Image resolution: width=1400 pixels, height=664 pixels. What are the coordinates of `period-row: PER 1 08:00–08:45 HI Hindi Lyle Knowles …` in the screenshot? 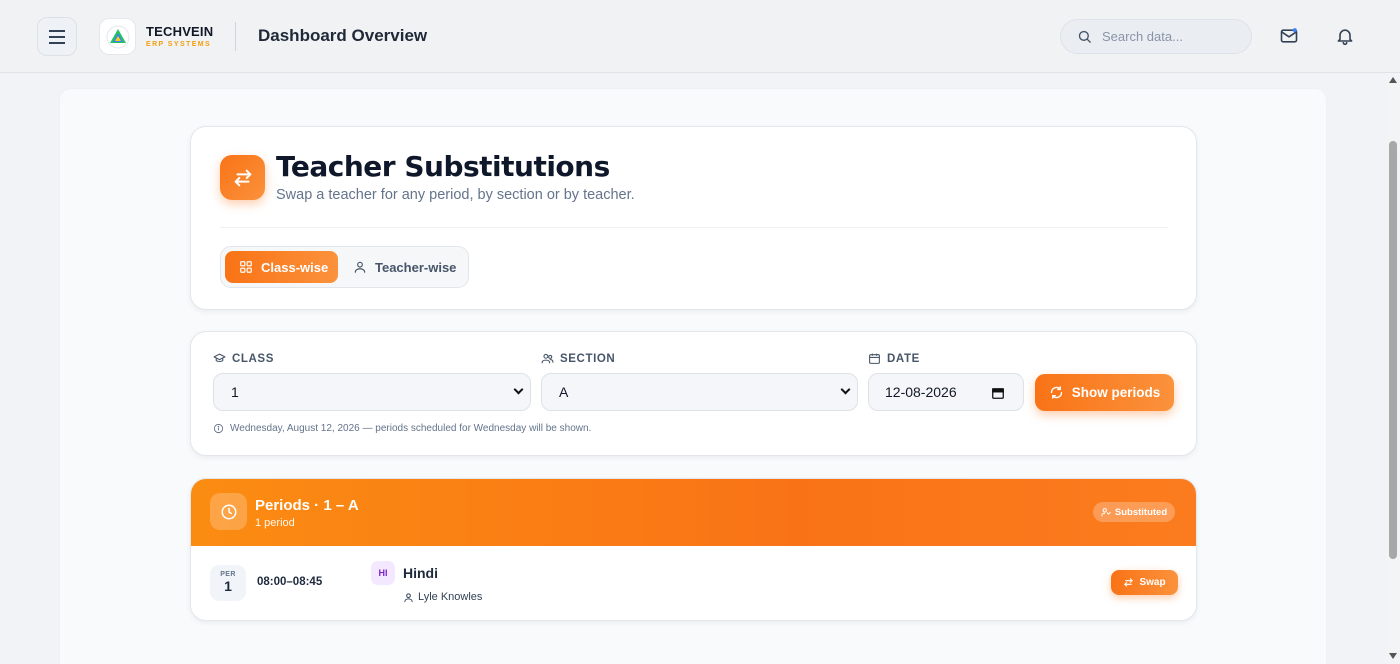 It's located at (693, 583).